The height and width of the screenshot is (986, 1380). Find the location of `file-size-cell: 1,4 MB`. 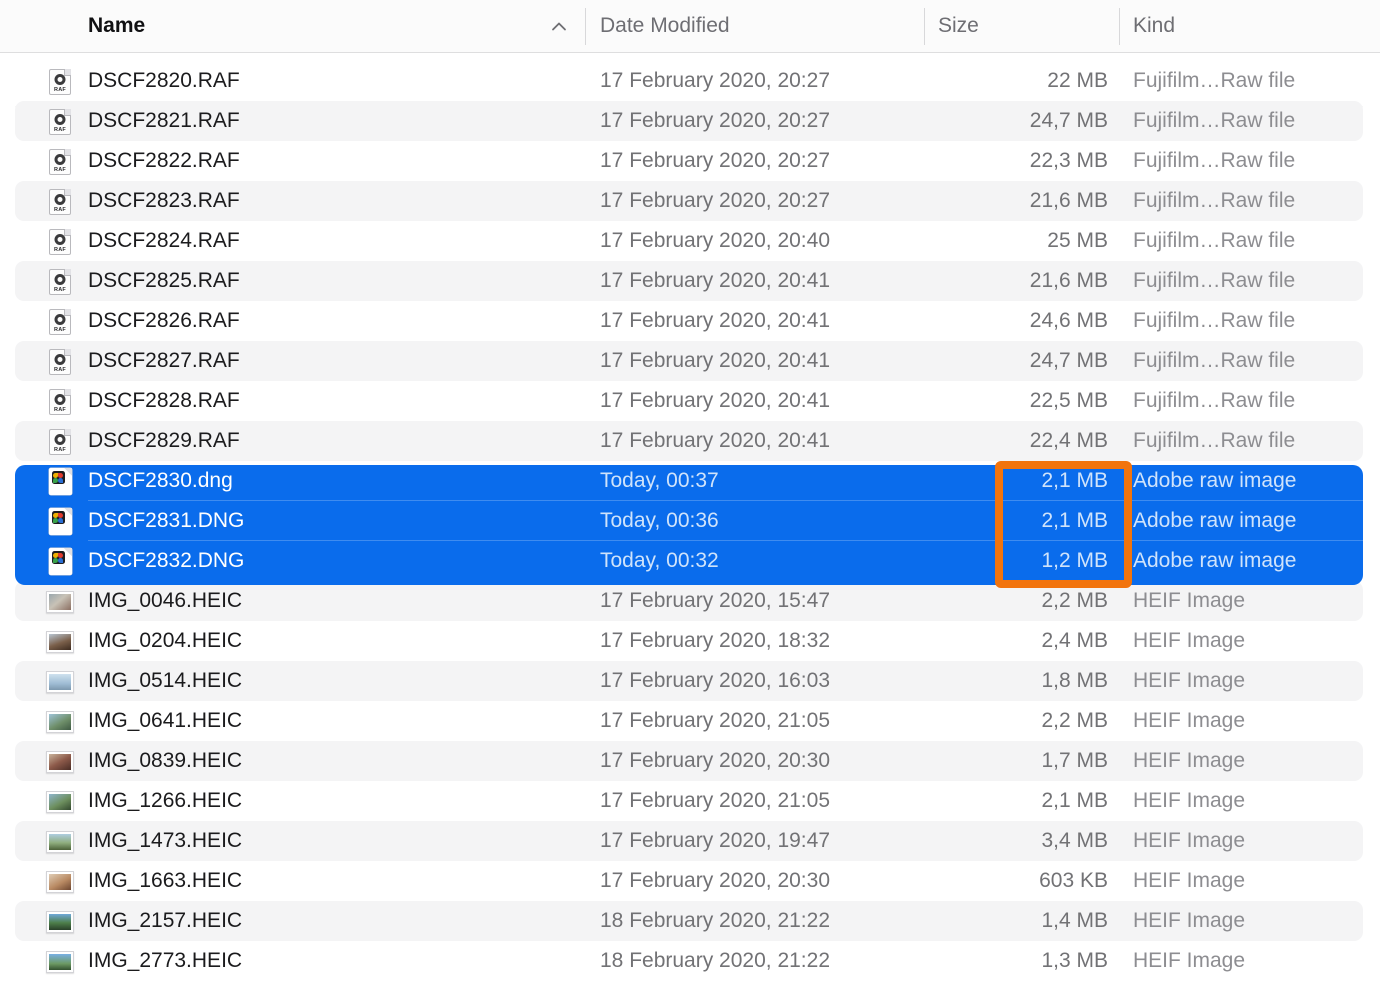

file-size-cell: 1,4 MB is located at coordinates (1074, 920).